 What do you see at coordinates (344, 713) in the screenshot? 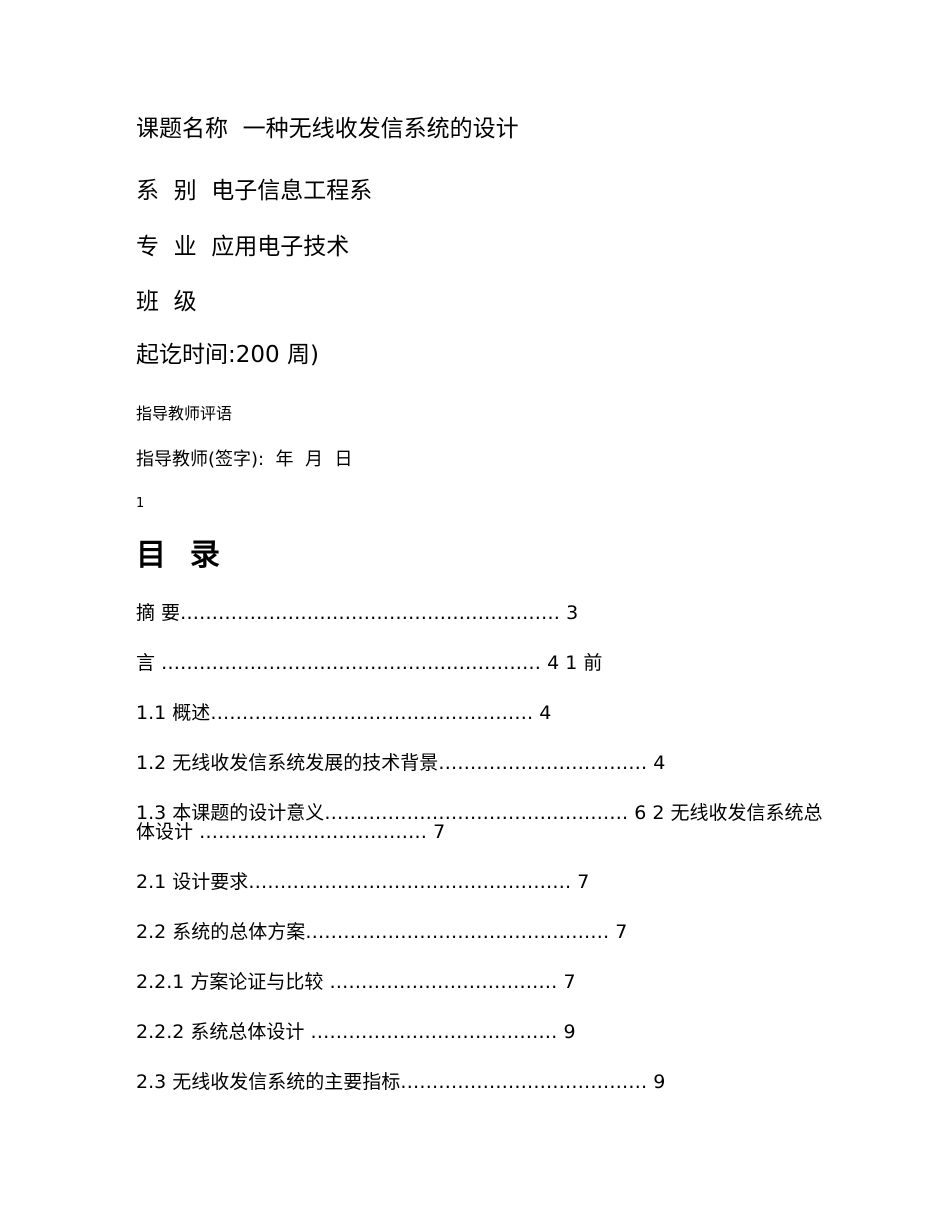
I see `toc-entry: 1.1 概述…………………………………………… 4` at bounding box center [344, 713].